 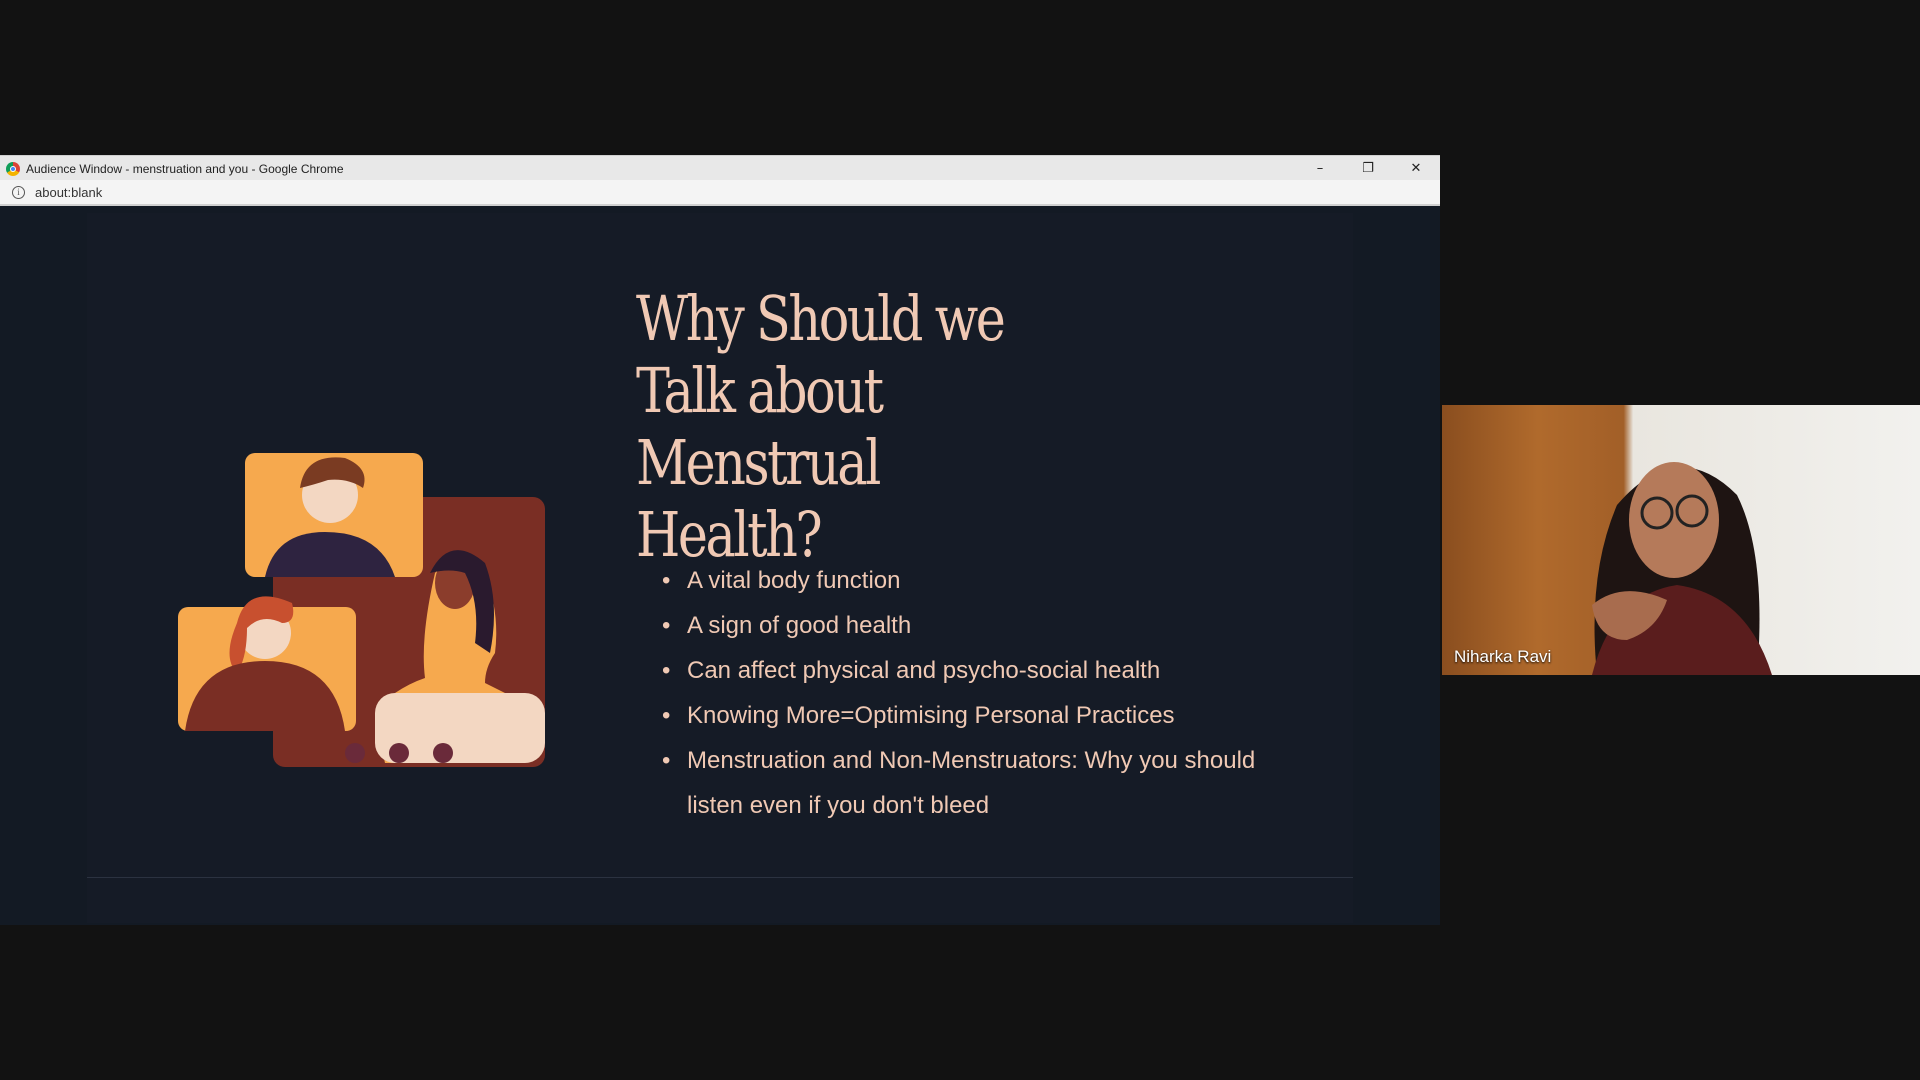 I want to click on participant-video-feed, so click(x=1682, y=568).